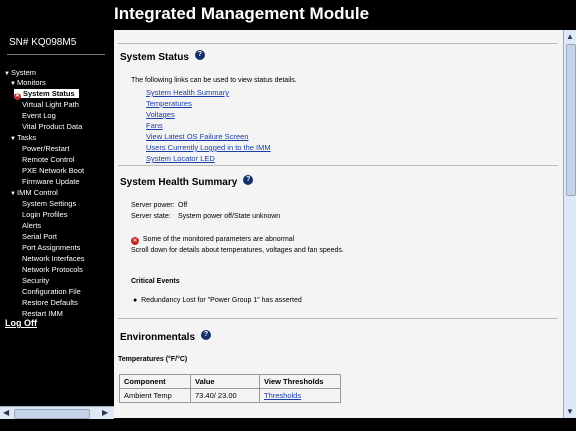 The height and width of the screenshot is (431, 576). I want to click on column-header: Component, so click(155, 381).